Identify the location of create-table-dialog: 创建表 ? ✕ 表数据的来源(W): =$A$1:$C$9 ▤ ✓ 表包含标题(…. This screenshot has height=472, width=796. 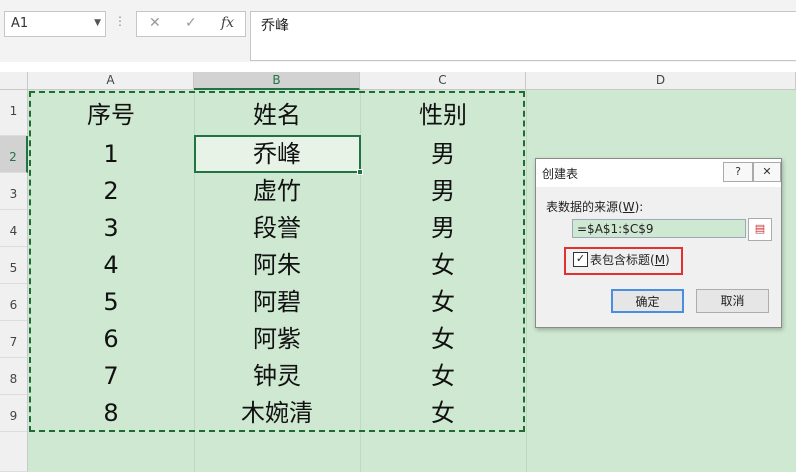
(658, 243).